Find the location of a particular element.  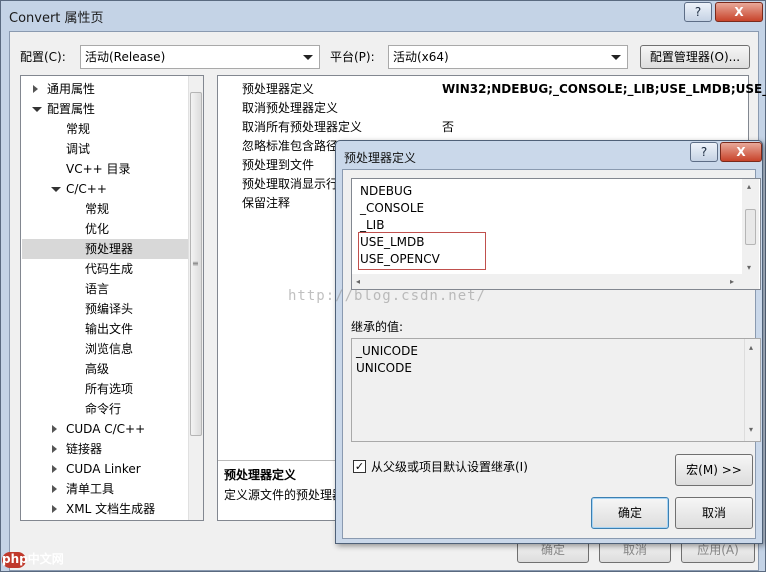

inherited-values-label: 继承的值: is located at coordinates (377, 327).